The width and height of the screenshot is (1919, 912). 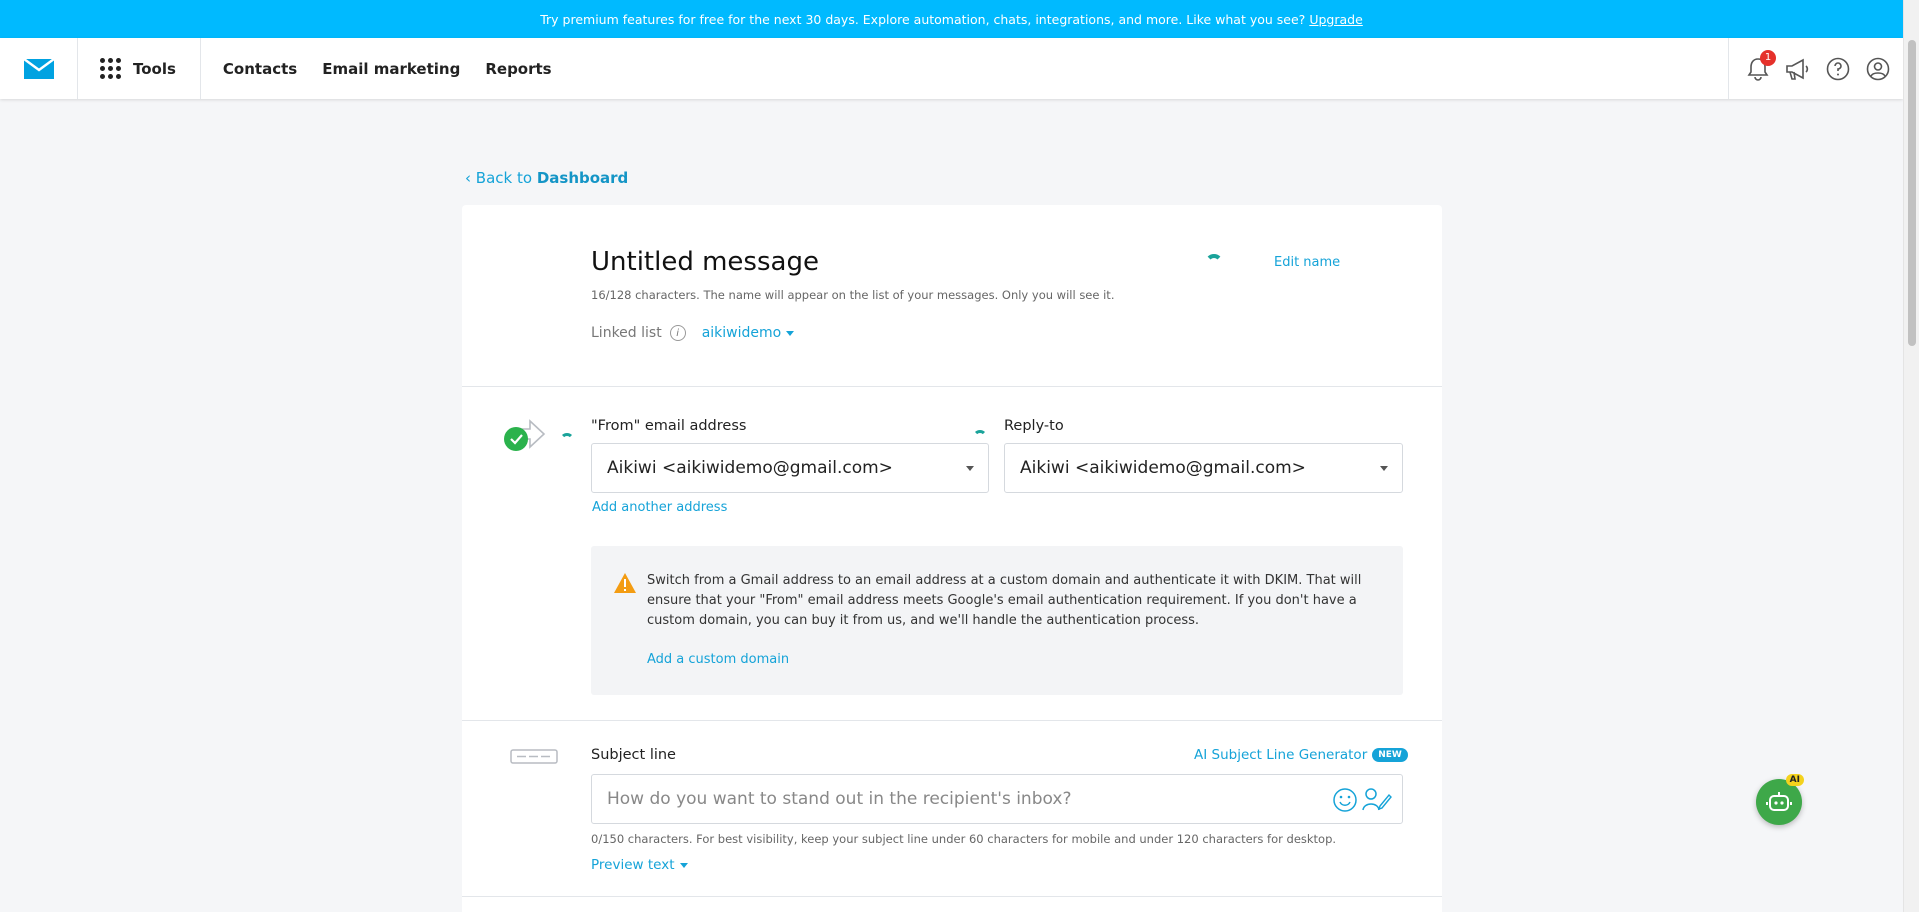 I want to click on ai-subject-generator-button: AI Subject Line Generator NEW, so click(x=1301, y=755).